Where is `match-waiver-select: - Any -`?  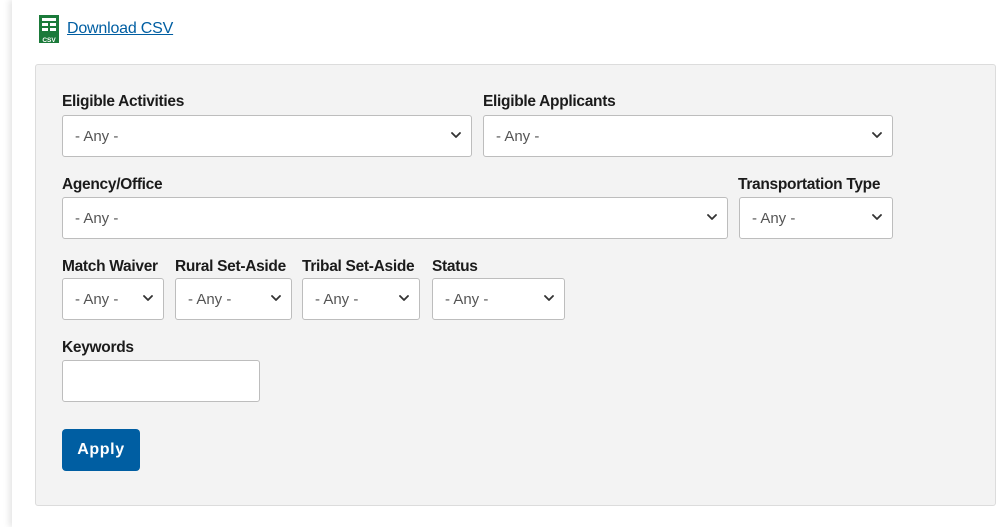
match-waiver-select: - Any - is located at coordinates (113, 299).